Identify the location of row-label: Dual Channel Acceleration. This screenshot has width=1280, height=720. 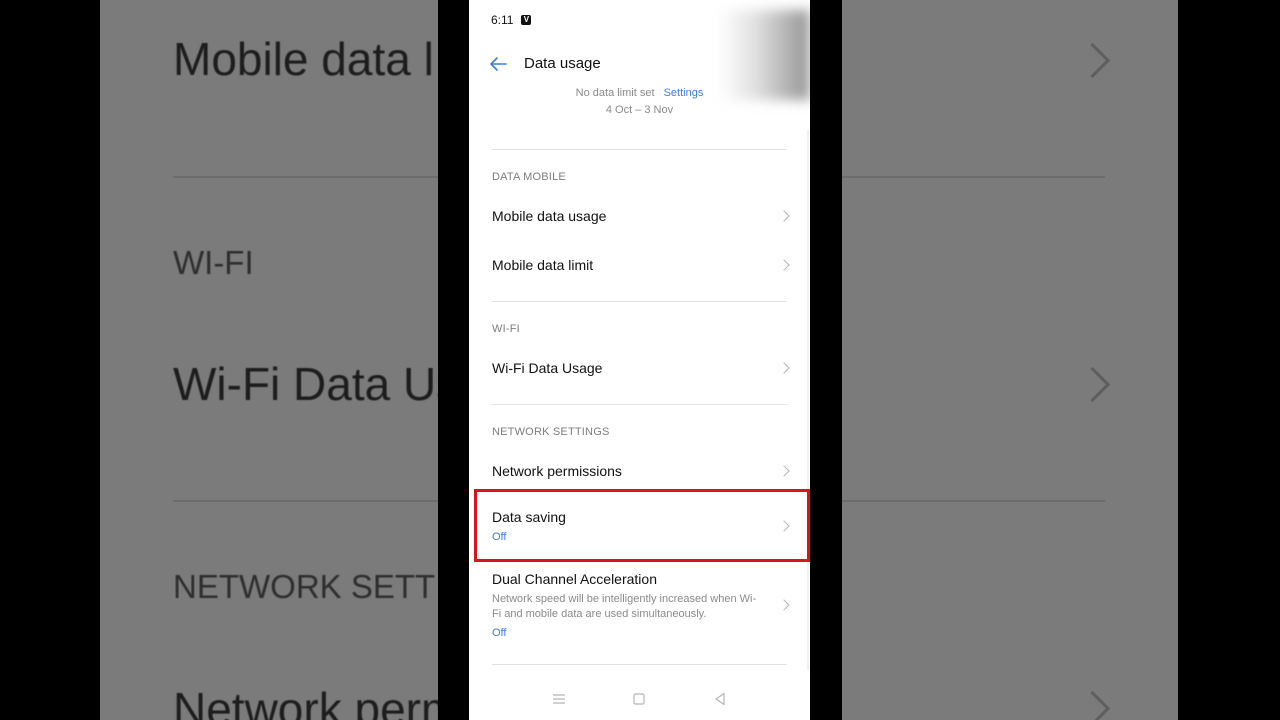
(574, 579).